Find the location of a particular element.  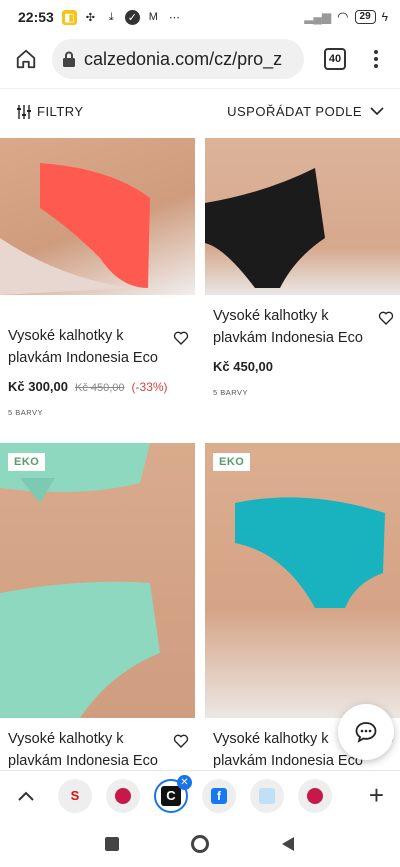

sale-price: Kč 300,00 is located at coordinates (38, 386).